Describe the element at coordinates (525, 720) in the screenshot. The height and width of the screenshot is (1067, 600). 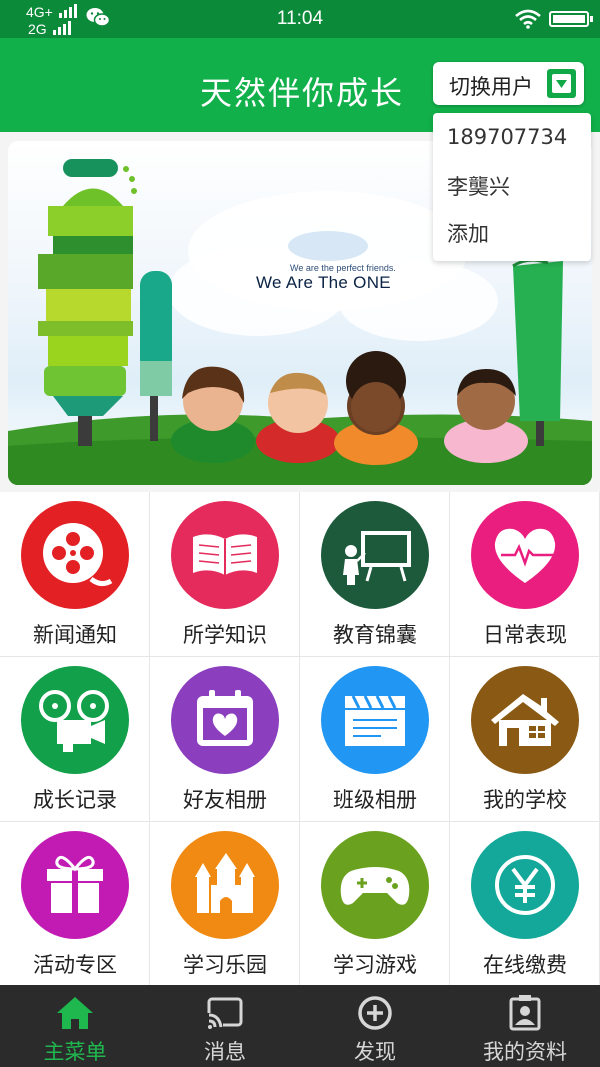
I see `house-icon` at that location.